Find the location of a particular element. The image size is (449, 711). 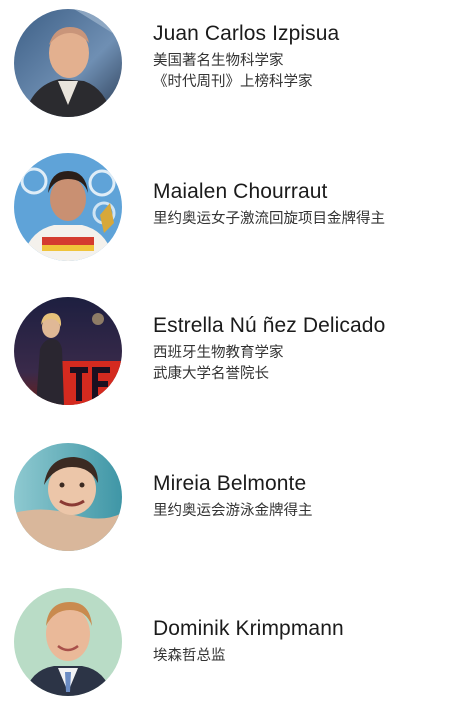

speaker-name: Juan Carlos Izpisua is located at coordinates (246, 33).